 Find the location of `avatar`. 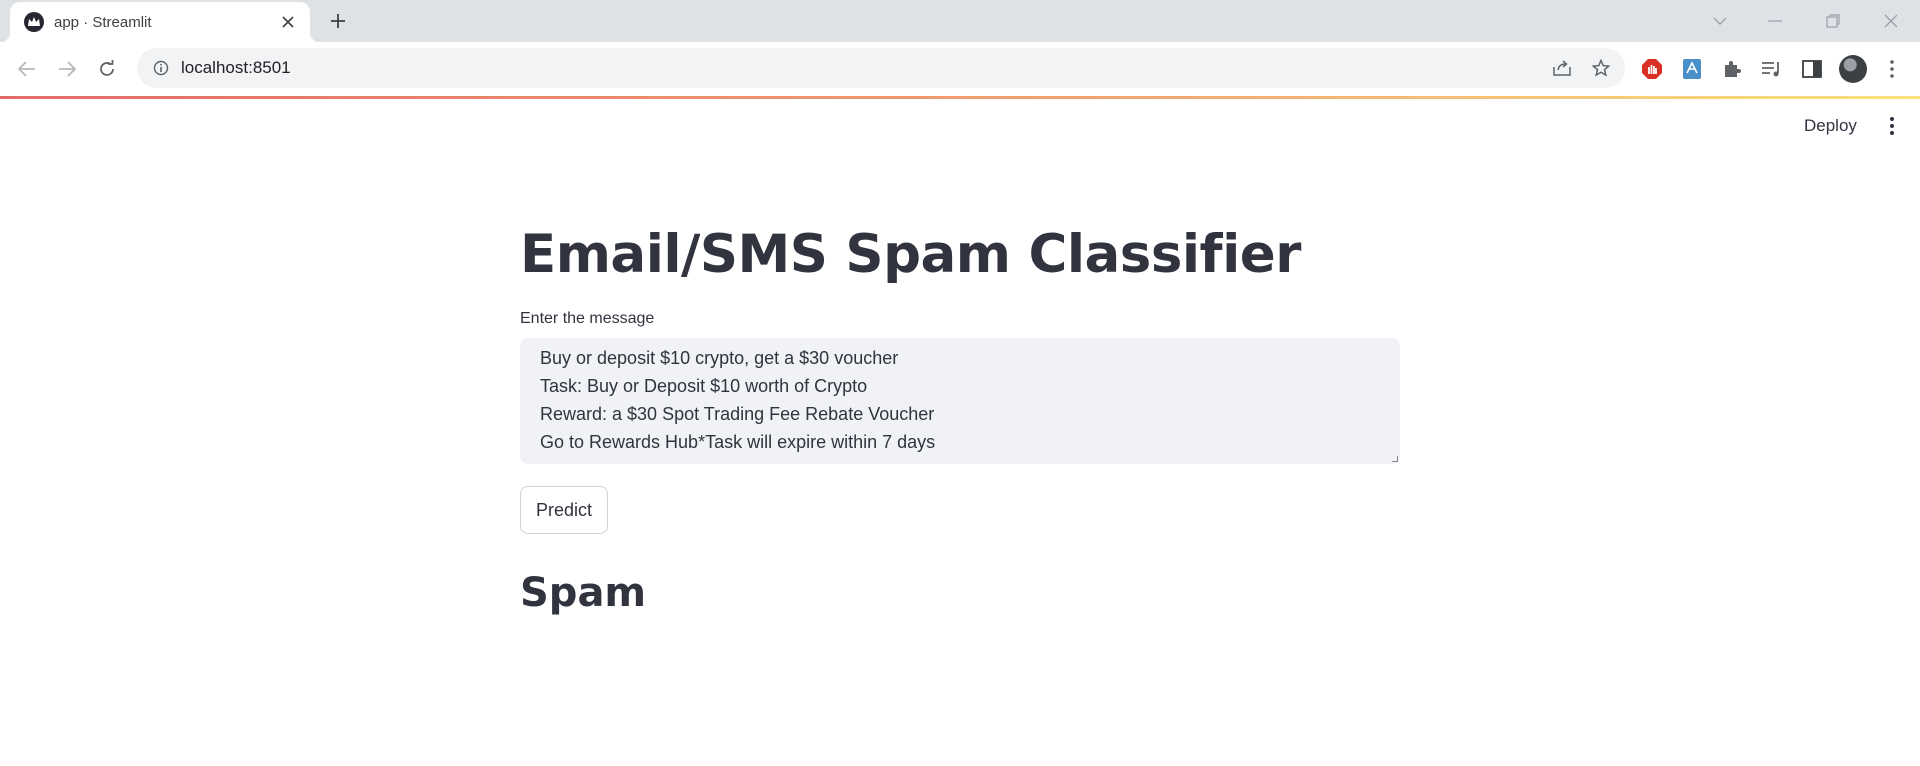

avatar is located at coordinates (1853, 69).